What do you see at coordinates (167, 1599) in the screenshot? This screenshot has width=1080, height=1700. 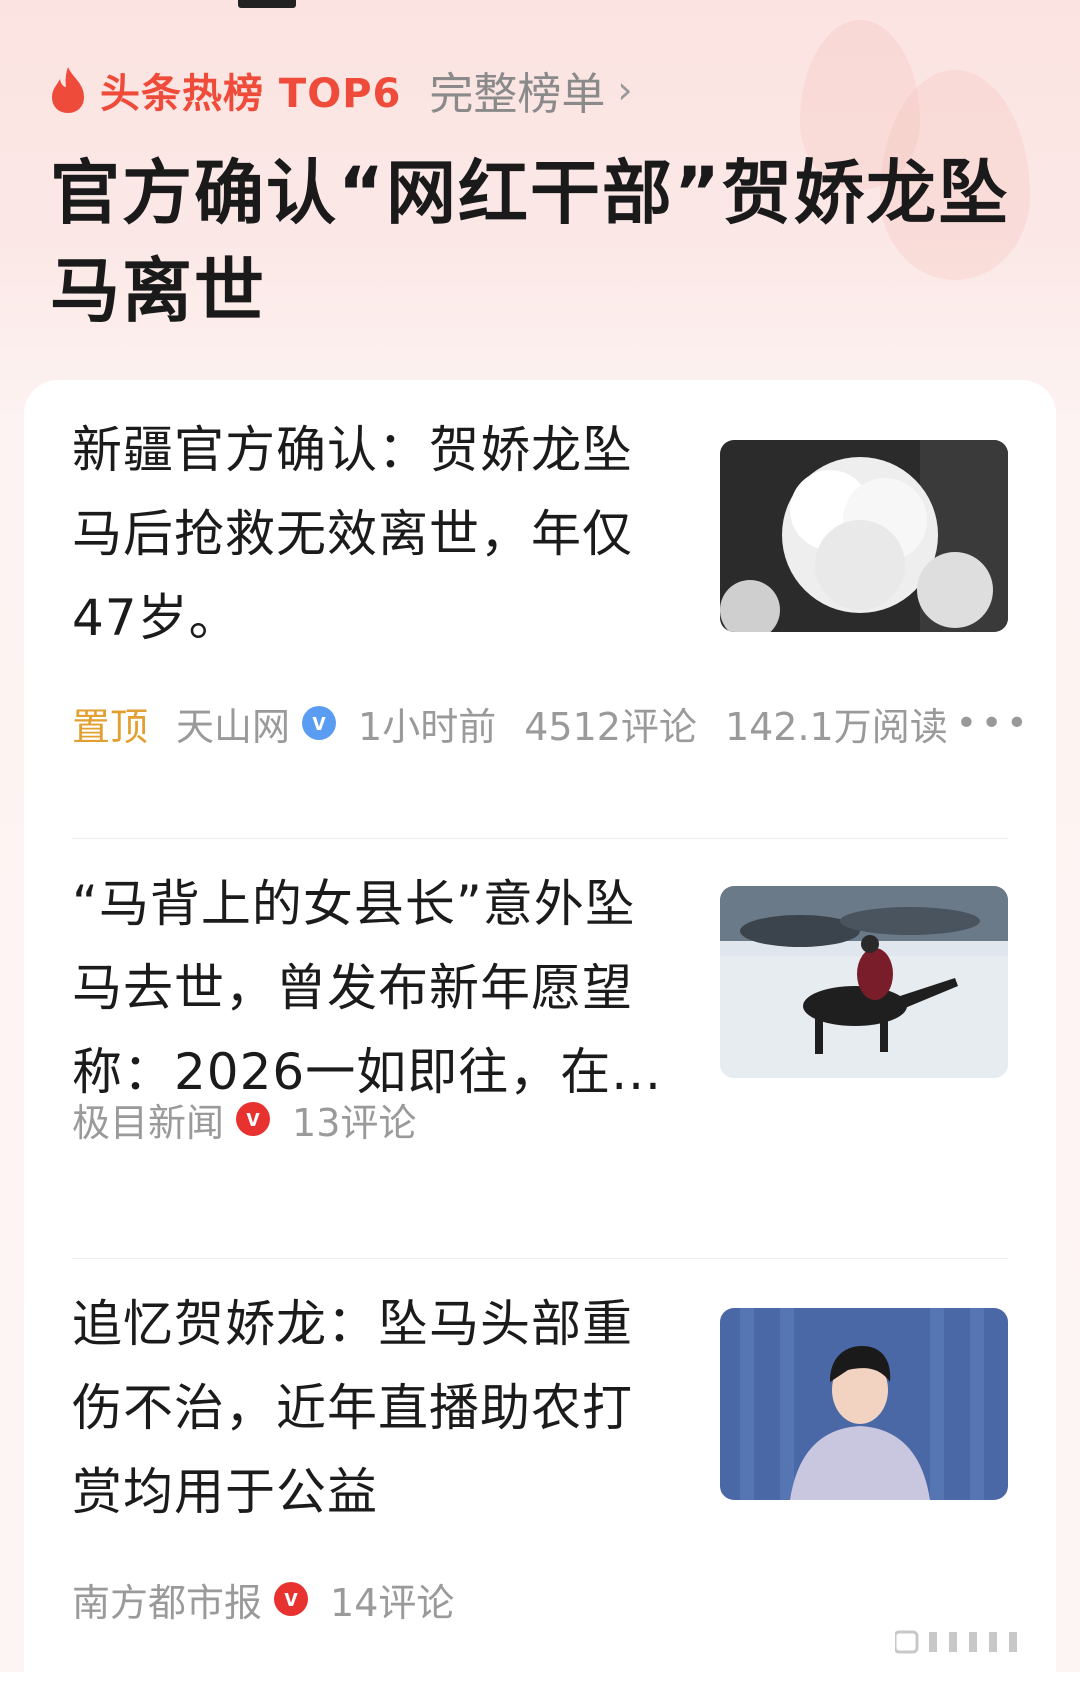 I see `source-name: 南方都市报` at bounding box center [167, 1599].